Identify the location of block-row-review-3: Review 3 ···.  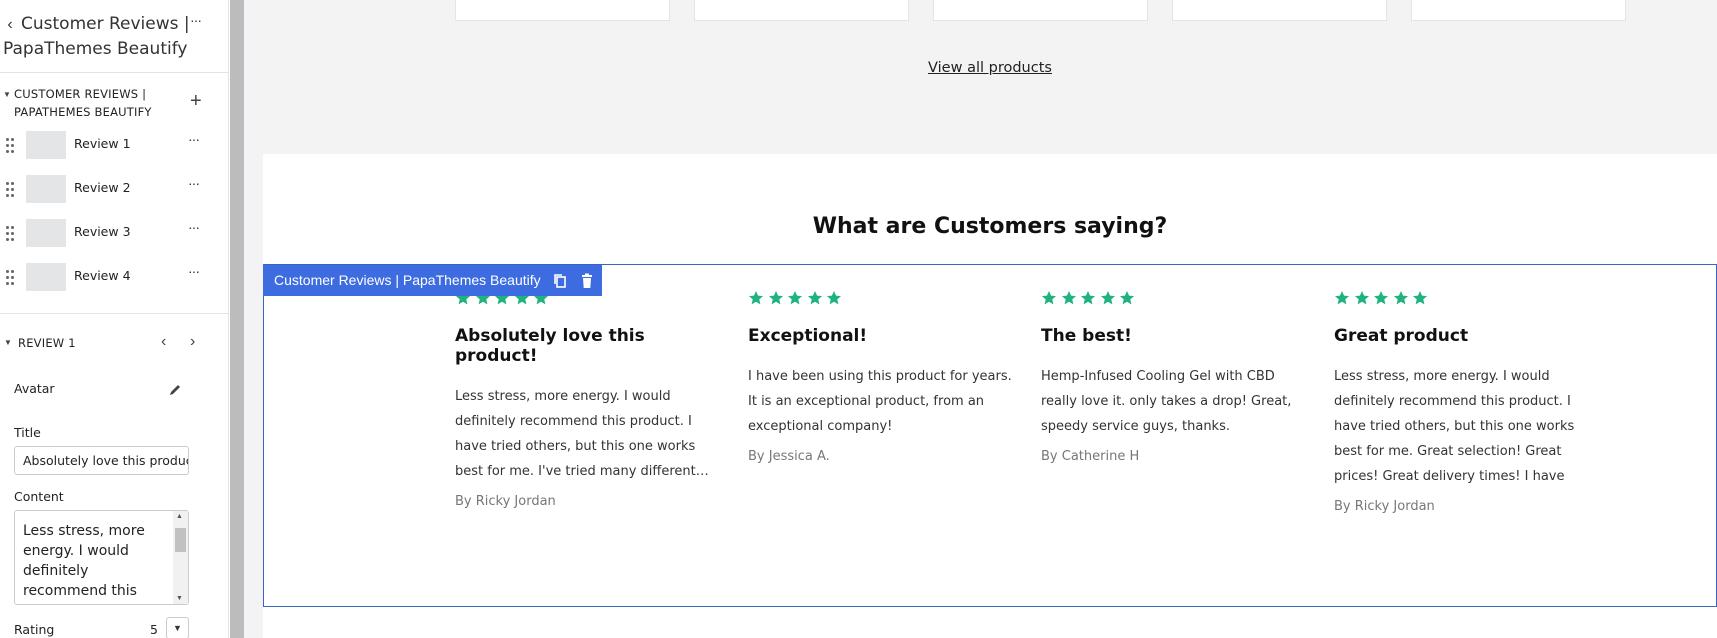
(114, 235).